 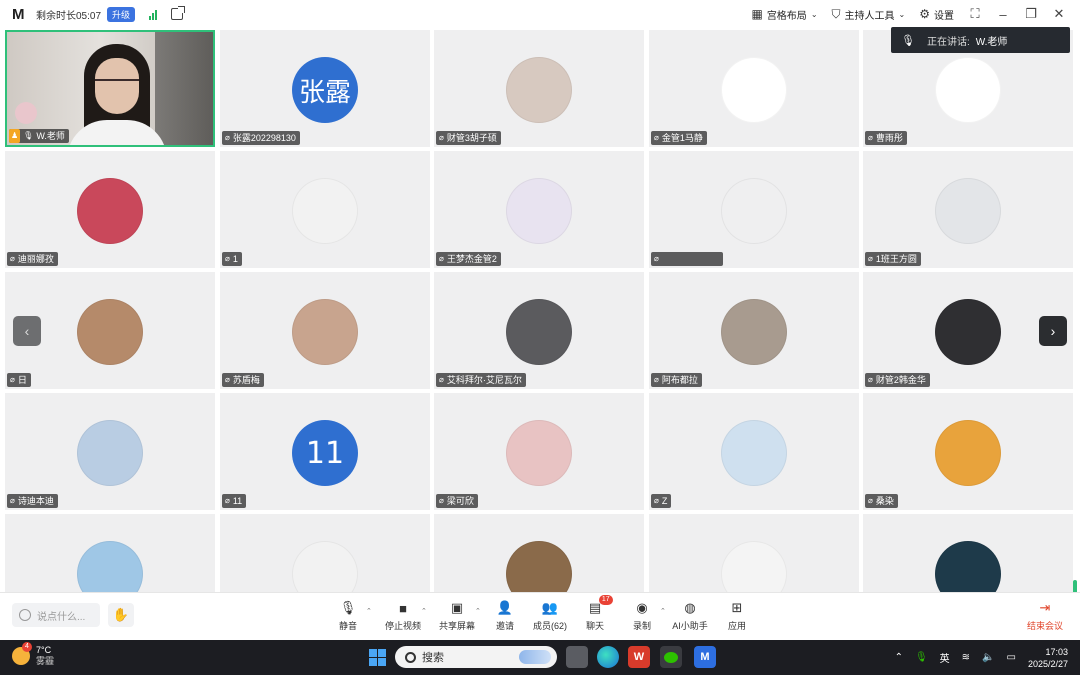 What do you see at coordinates (457, 501) in the screenshot?
I see `participant-name-tag: ⌀ 梁可欣` at bounding box center [457, 501].